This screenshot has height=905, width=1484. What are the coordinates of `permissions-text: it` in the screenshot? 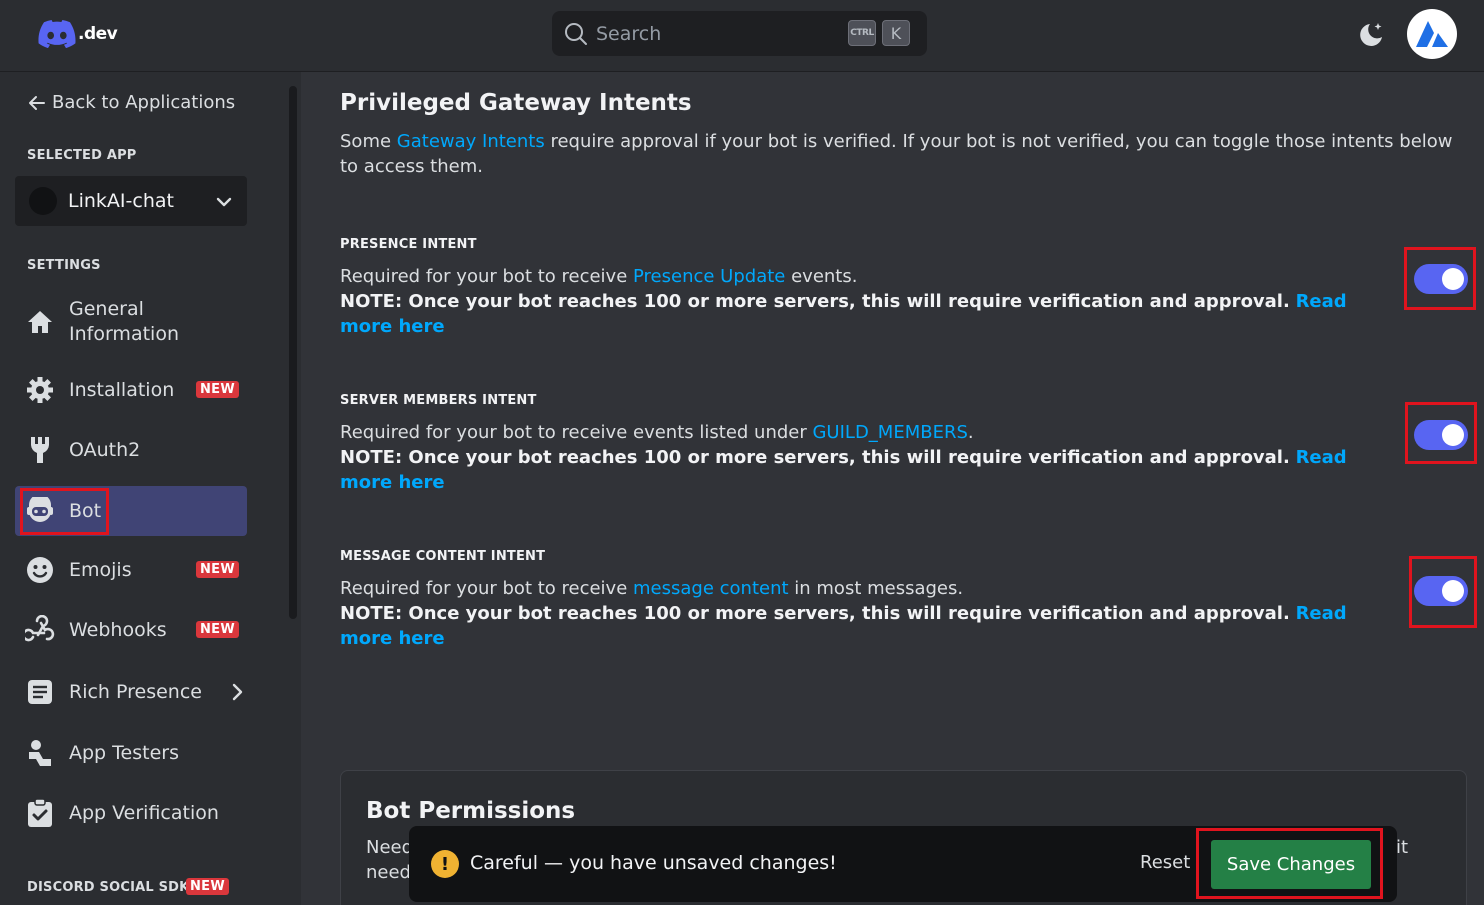 It's located at (1402, 847).